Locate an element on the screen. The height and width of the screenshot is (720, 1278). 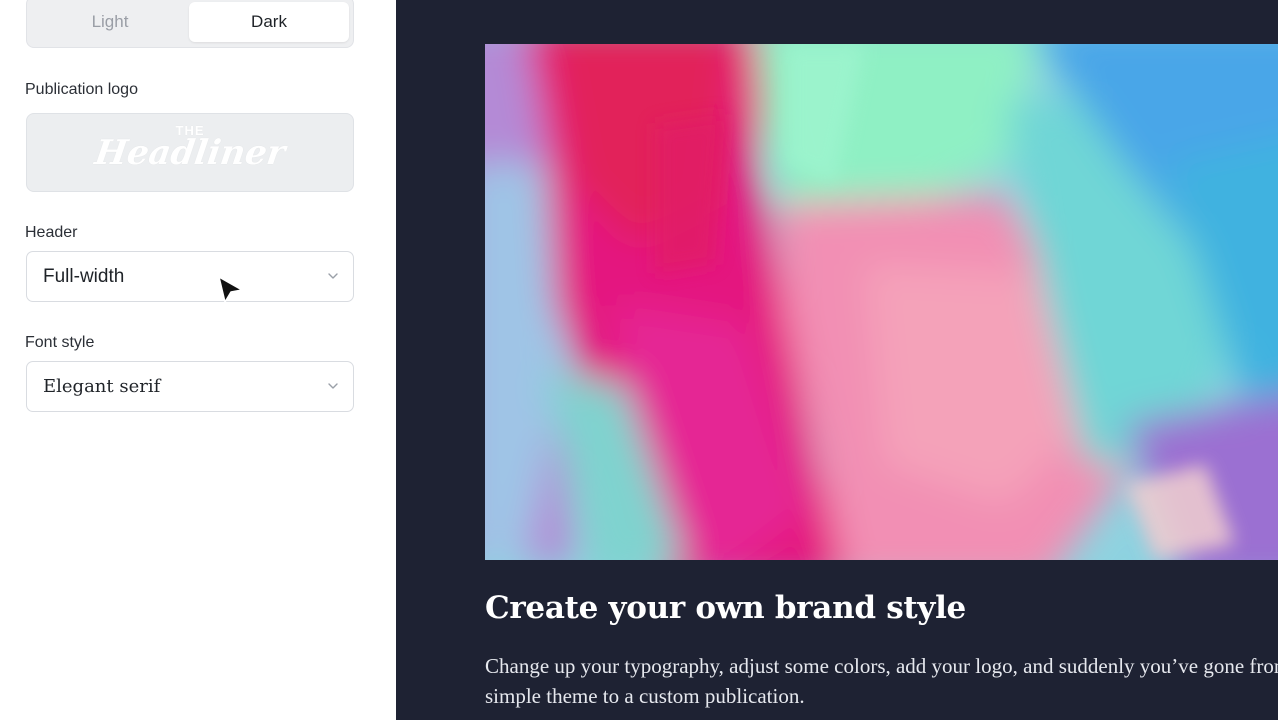
font-style-select: Elegant serif is located at coordinates (190, 386).